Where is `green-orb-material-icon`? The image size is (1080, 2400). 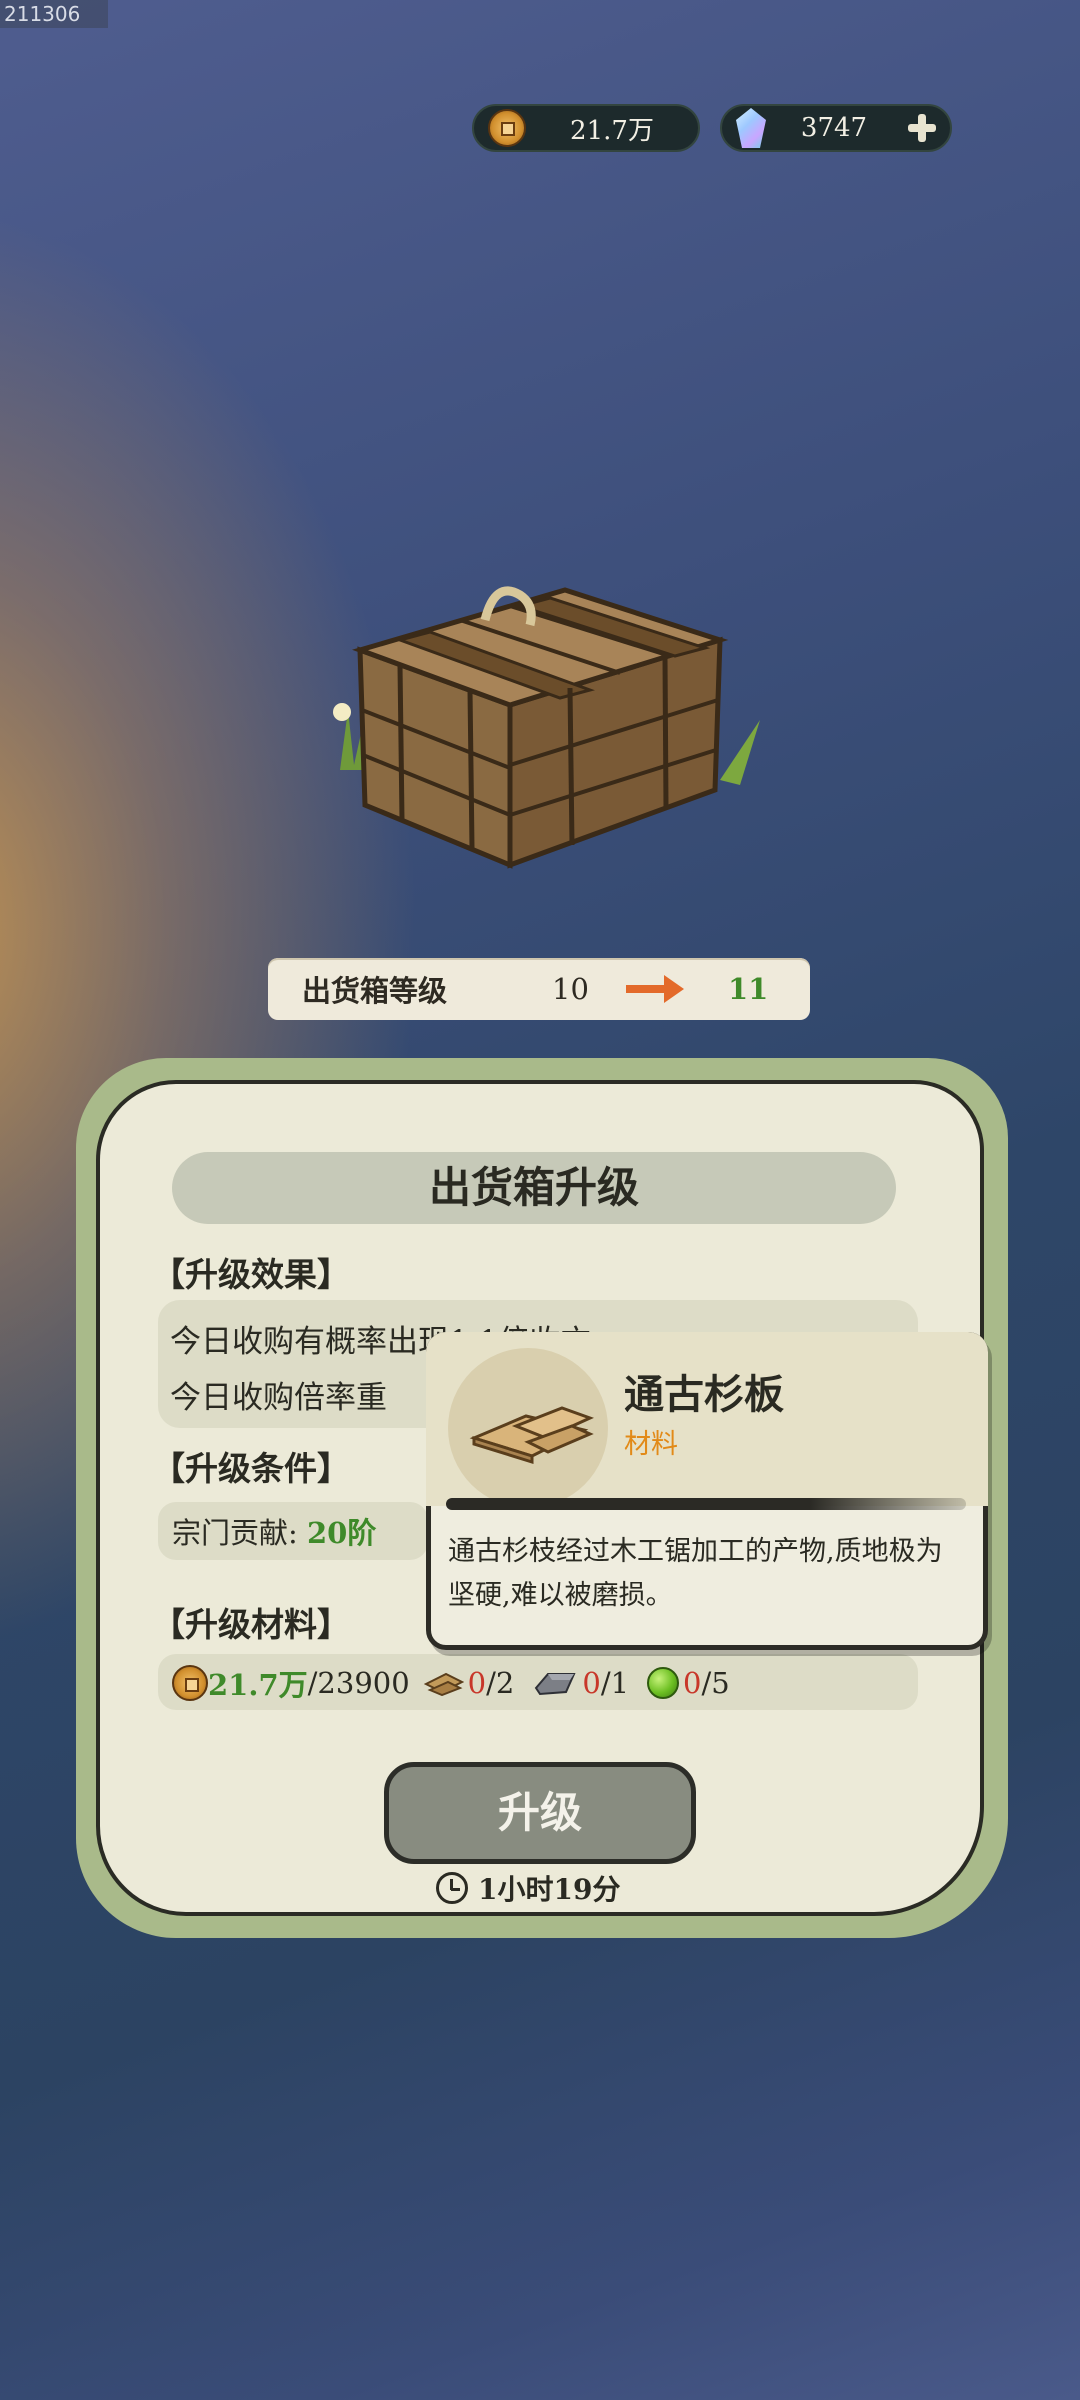 green-orb-material-icon is located at coordinates (663, 1683).